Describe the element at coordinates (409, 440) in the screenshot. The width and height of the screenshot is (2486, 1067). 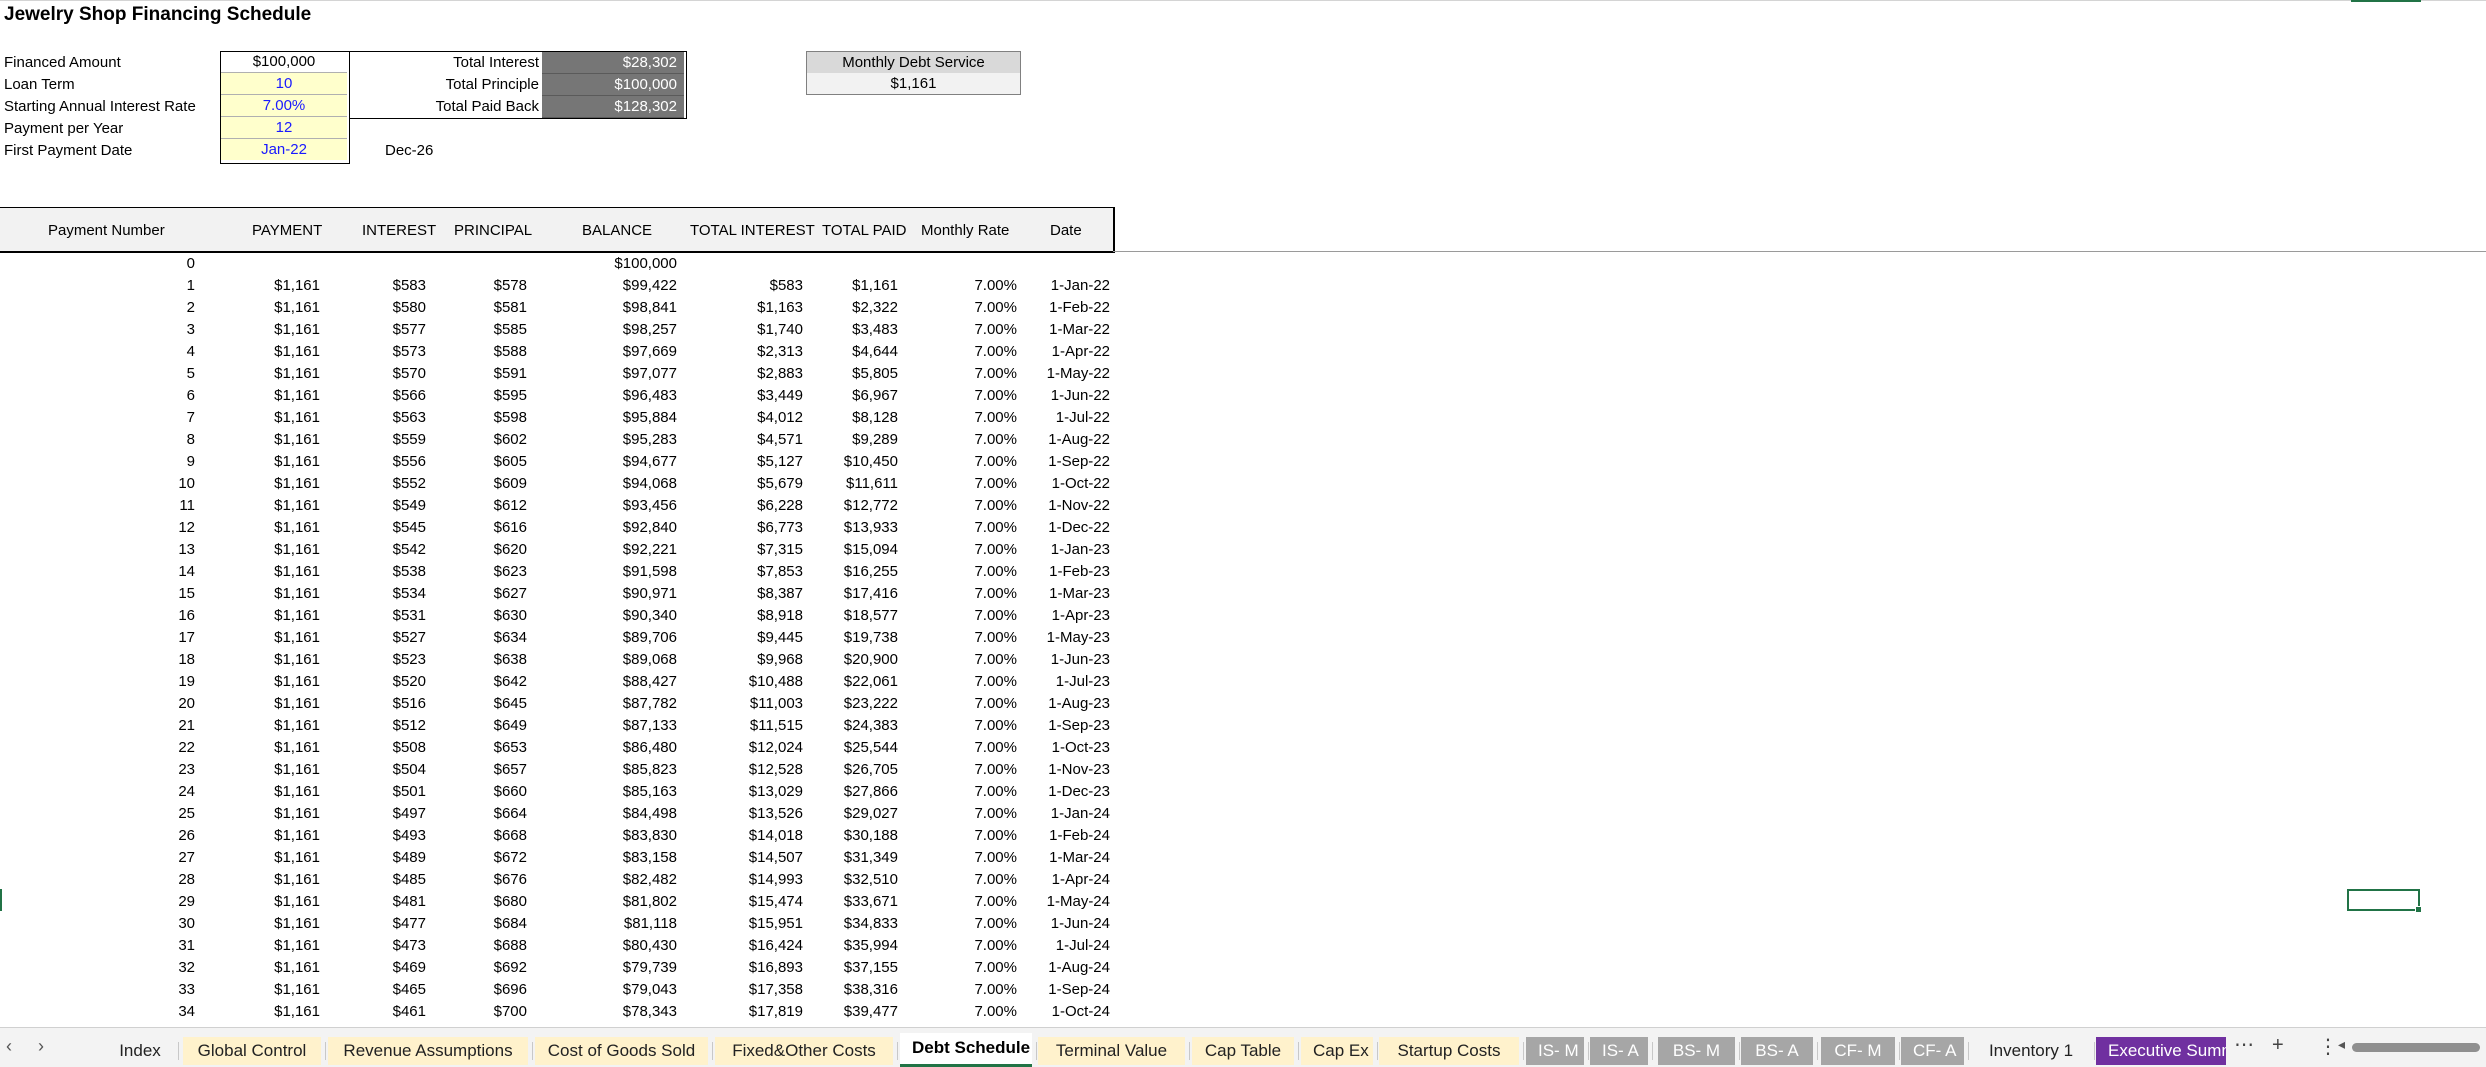
I see `table-cell: $559` at that location.